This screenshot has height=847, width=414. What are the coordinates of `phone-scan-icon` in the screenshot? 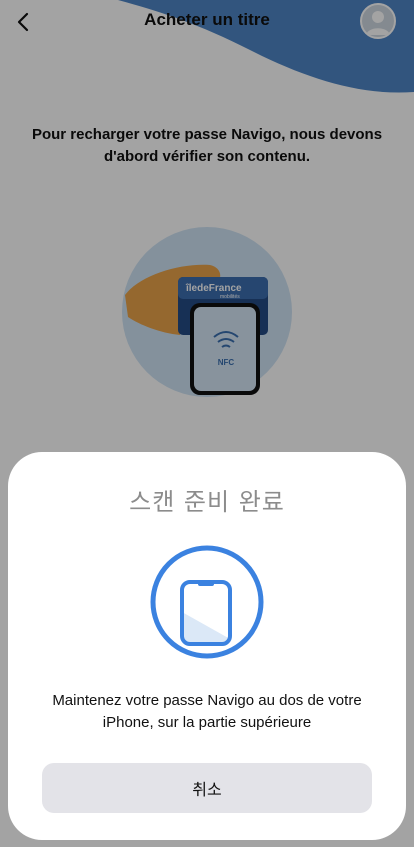 It's located at (207, 602).